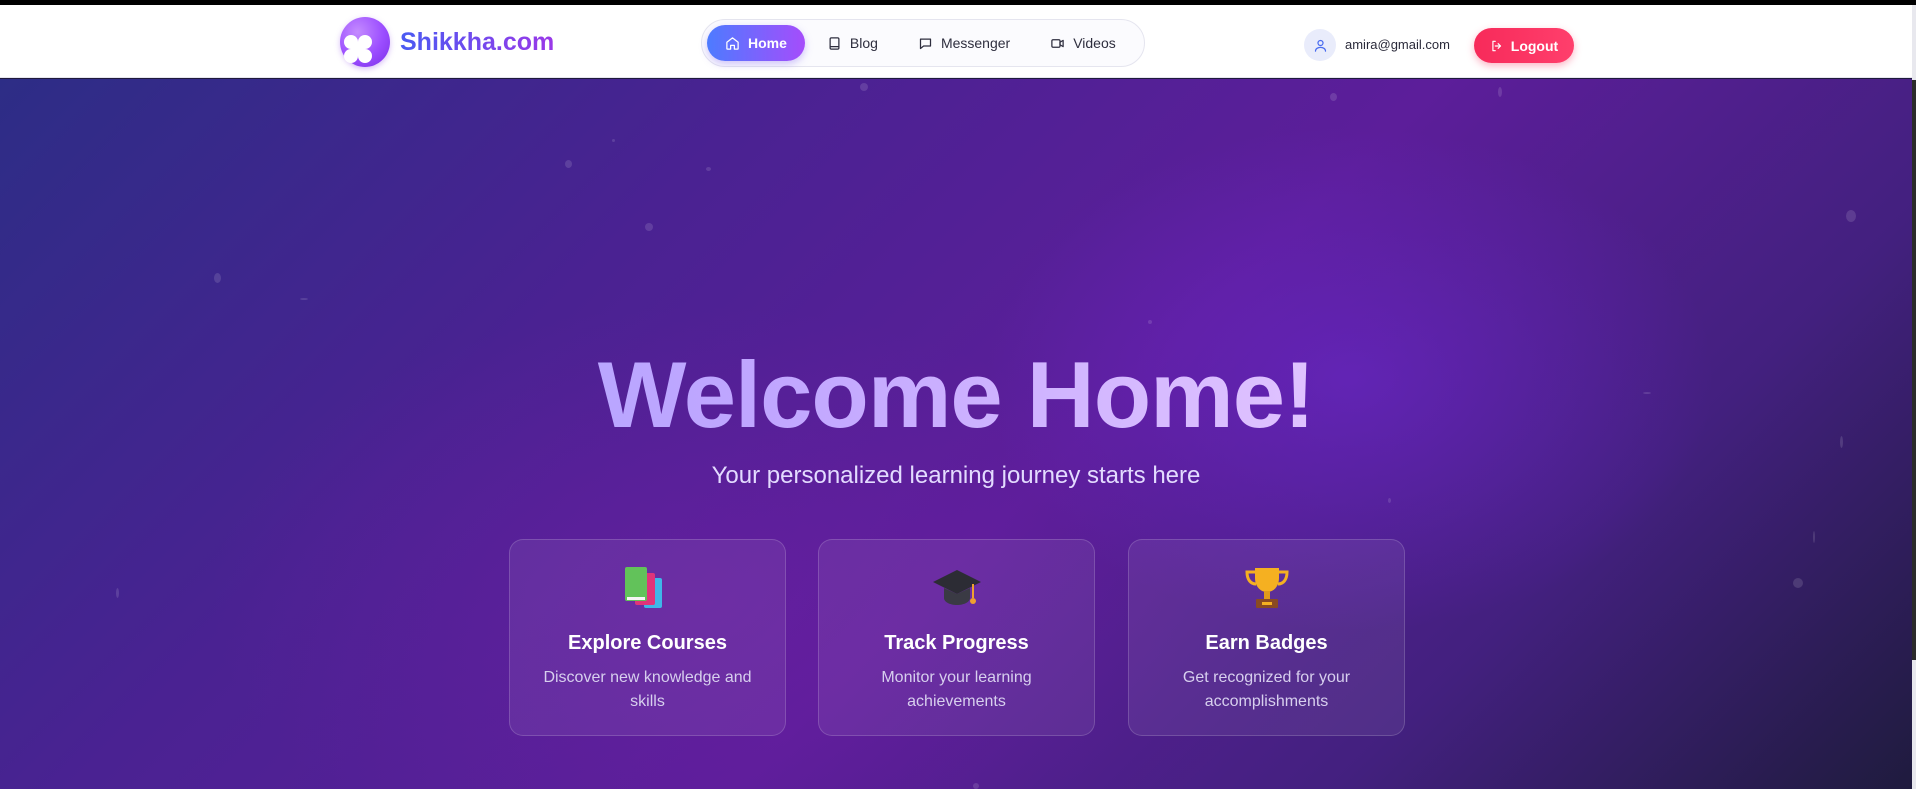  What do you see at coordinates (1057, 43) in the screenshot?
I see `video-icon` at bounding box center [1057, 43].